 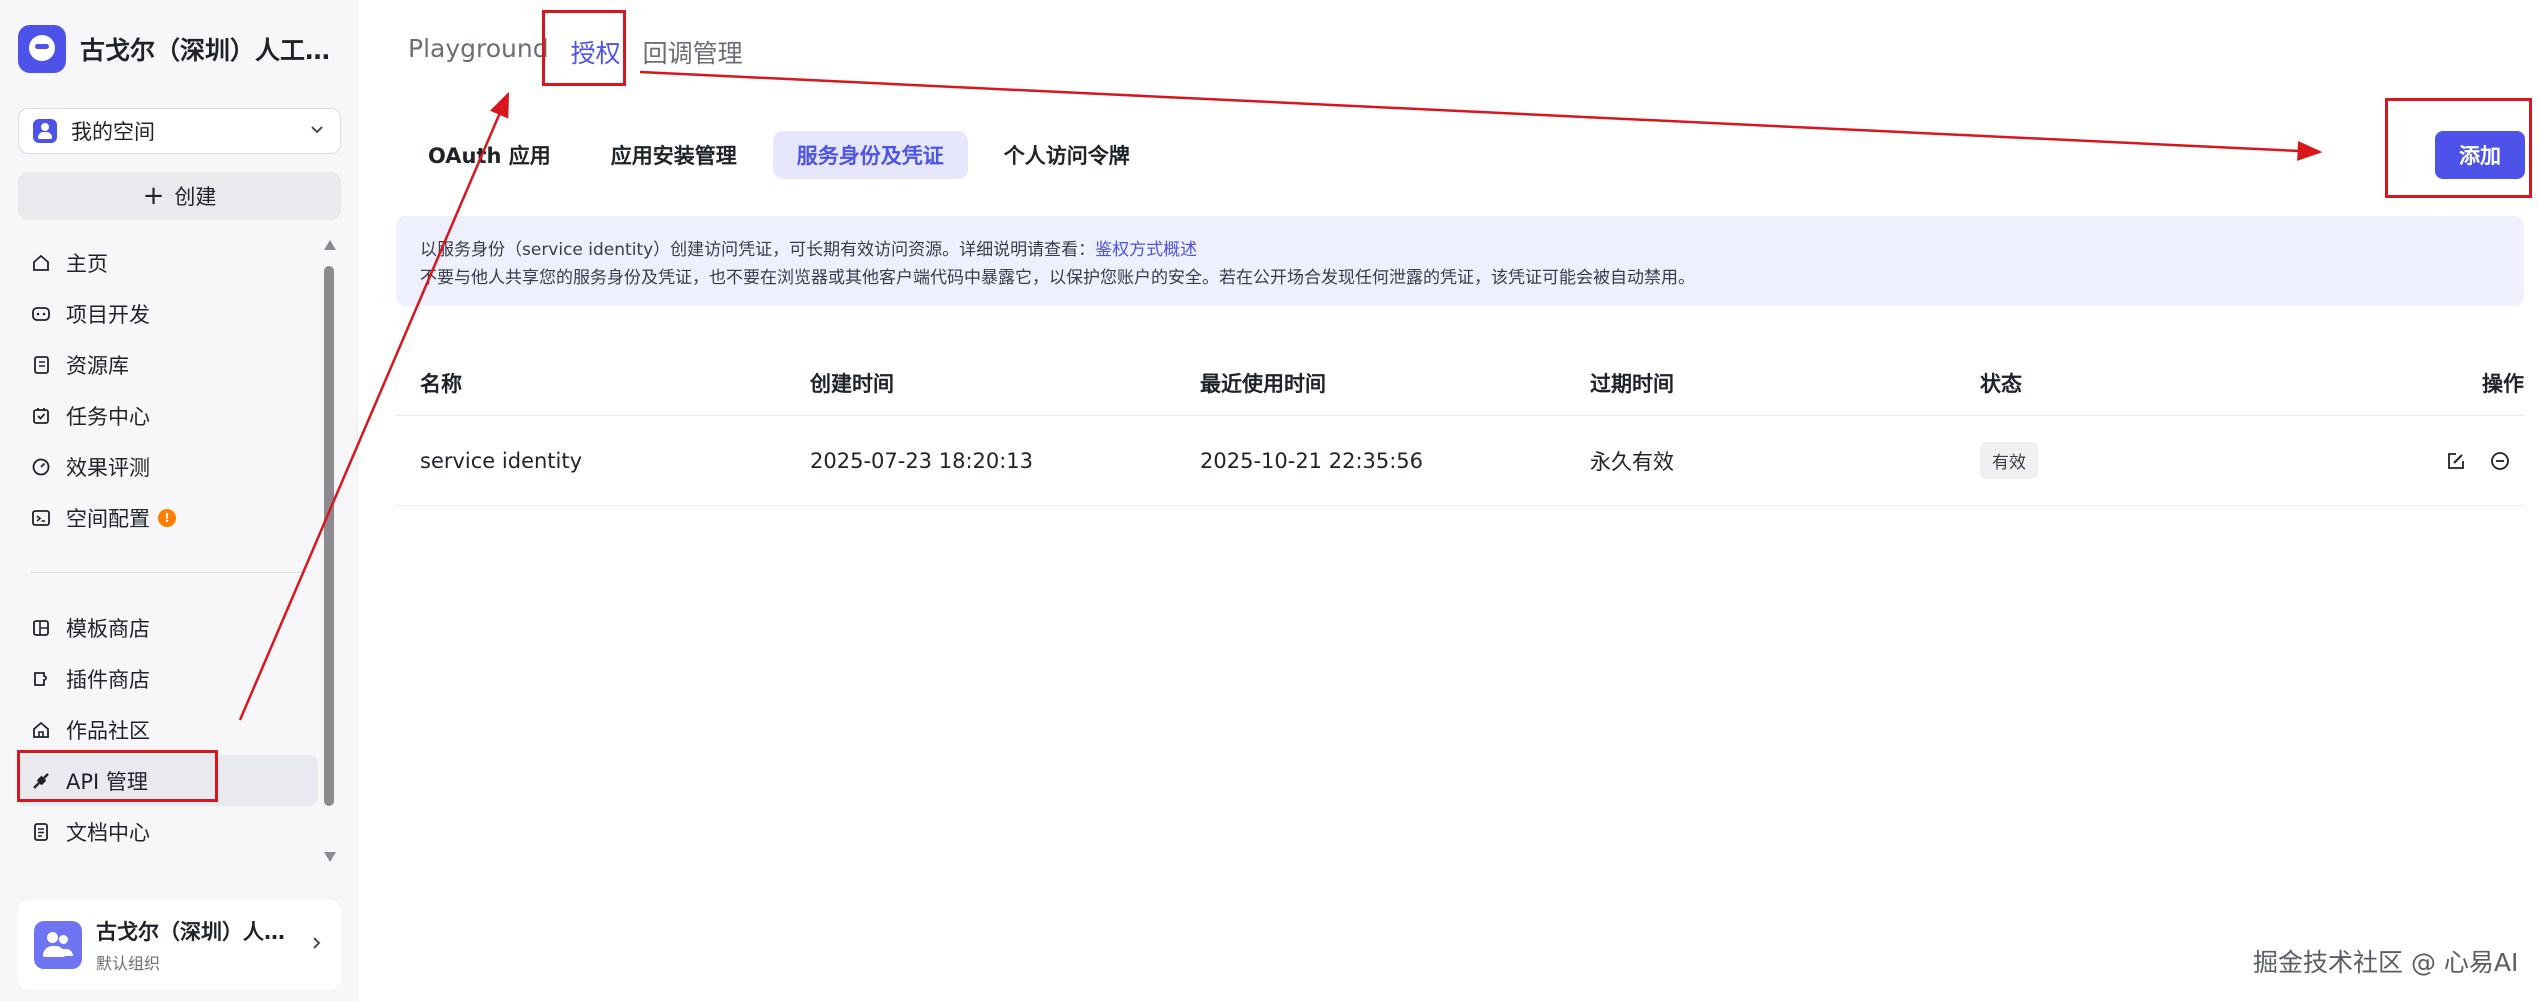 What do you see at coordinates (501, 460) in the screenshot?
I see `cell-name: service identity` at bounding box center [501, 460].